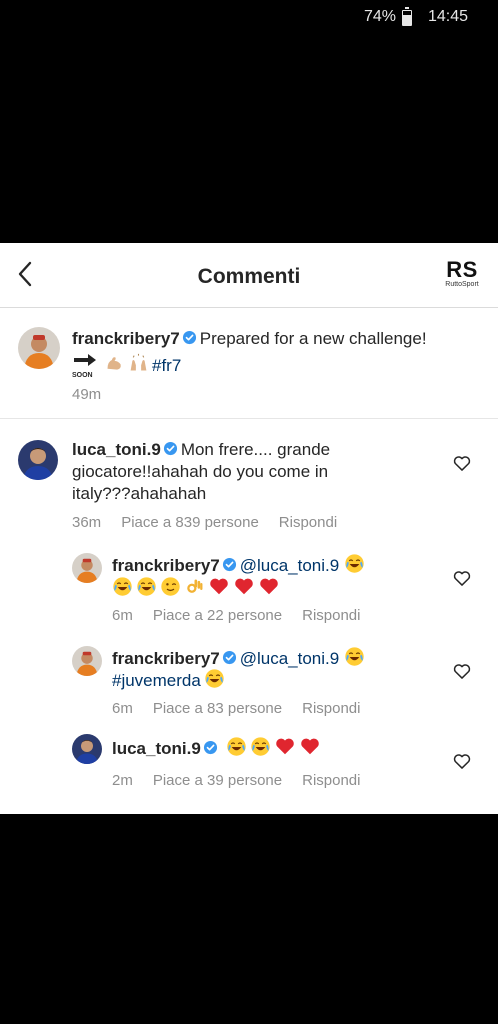  Describe the element at coordinates (114, 363) in the screenshot. I see `flexed-biceps-icon` at that location.